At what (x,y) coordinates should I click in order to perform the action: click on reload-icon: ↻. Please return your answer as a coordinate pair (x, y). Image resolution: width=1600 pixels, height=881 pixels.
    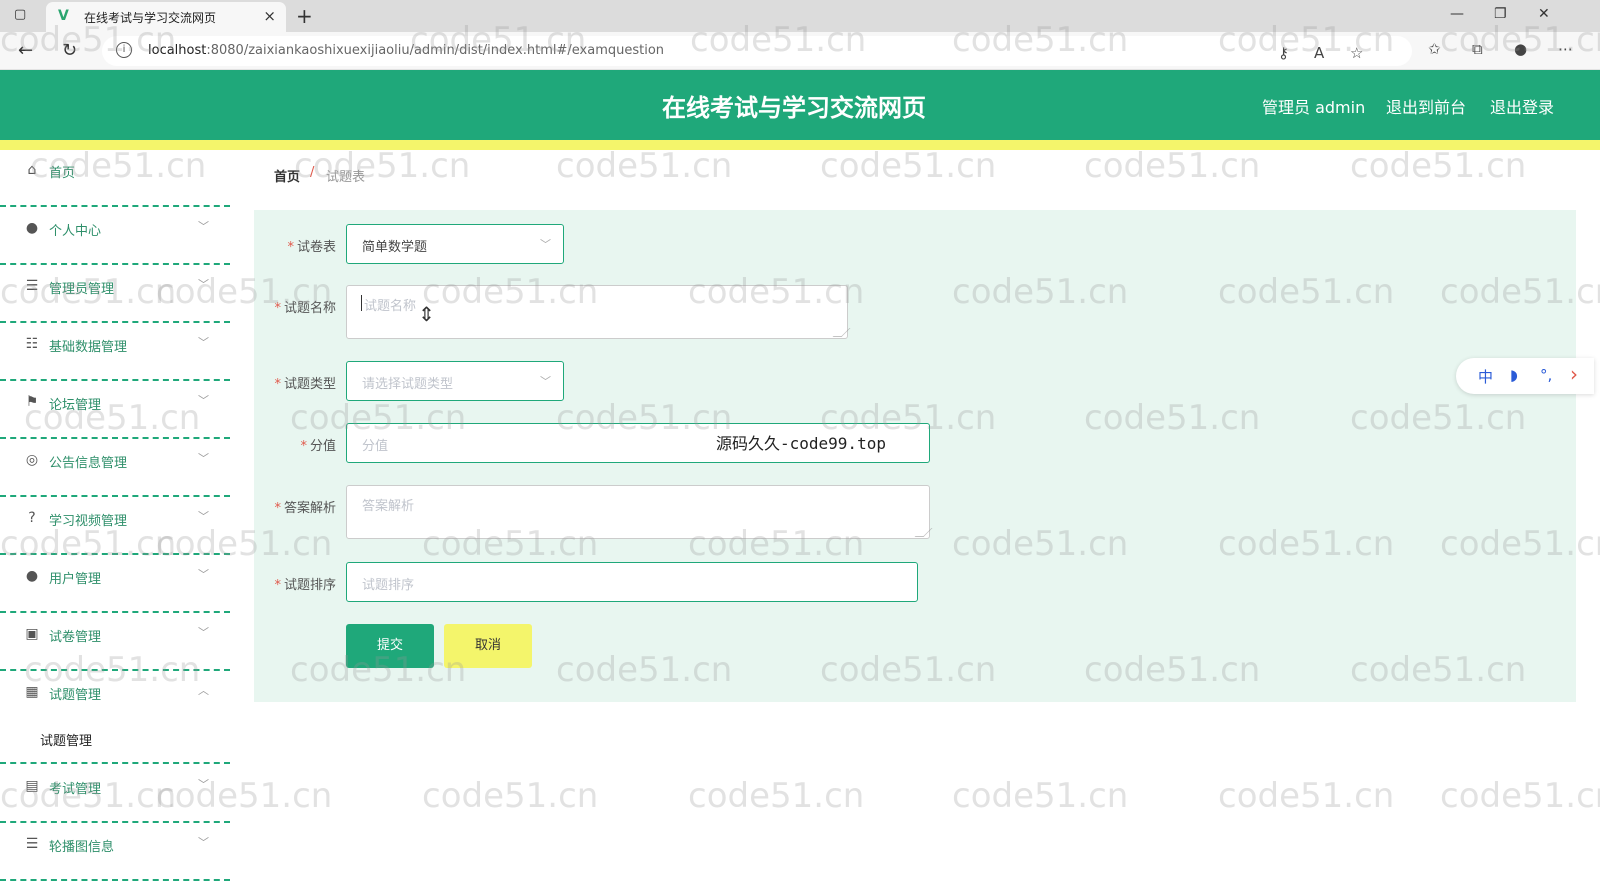
    Looking at the image, I should click on (69, 50).